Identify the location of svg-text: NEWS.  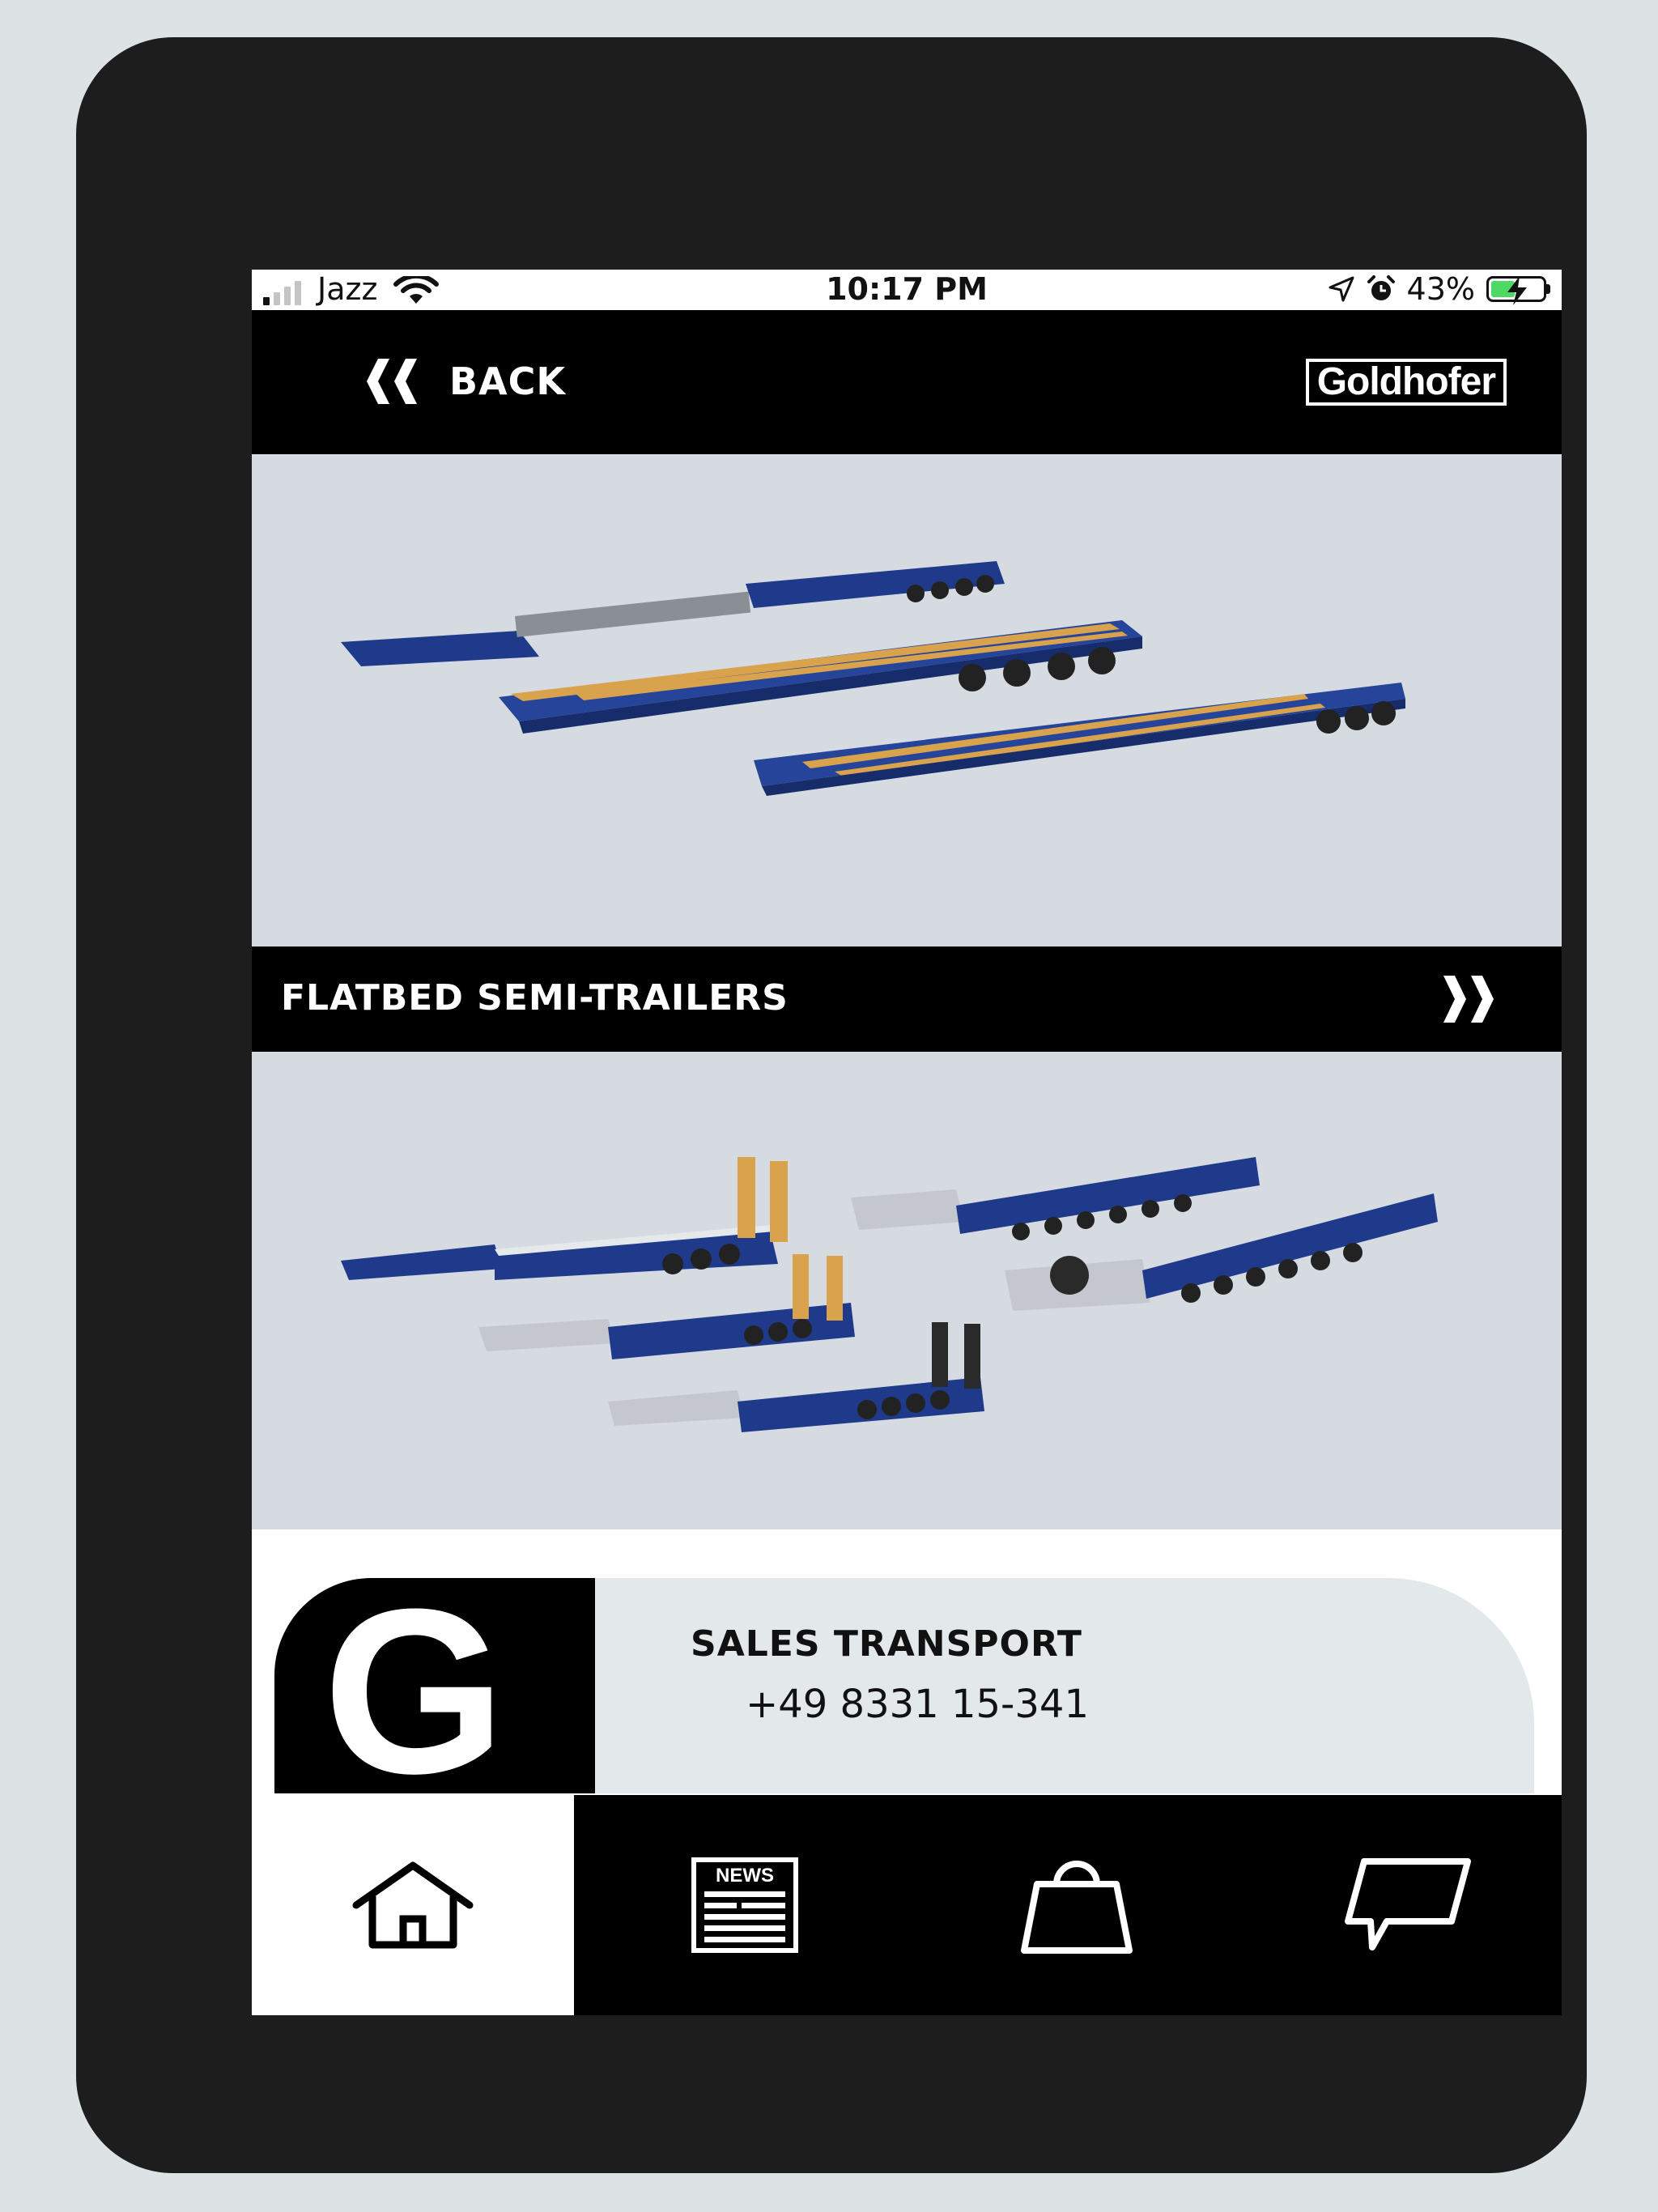
(745, 1876).